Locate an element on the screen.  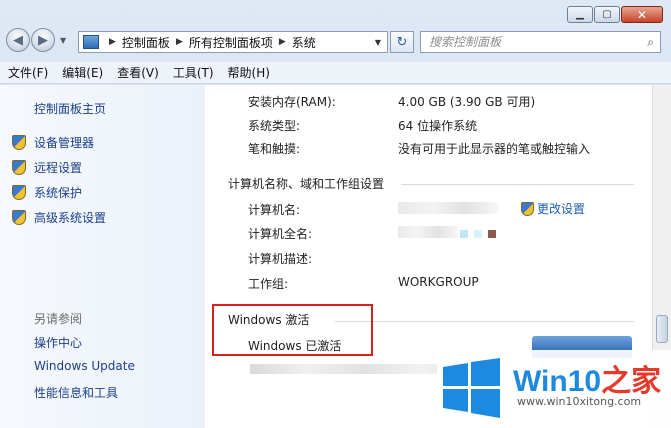
breadcrumb-all-items: 所有控制面板项 is located at coordinates (231, 42).